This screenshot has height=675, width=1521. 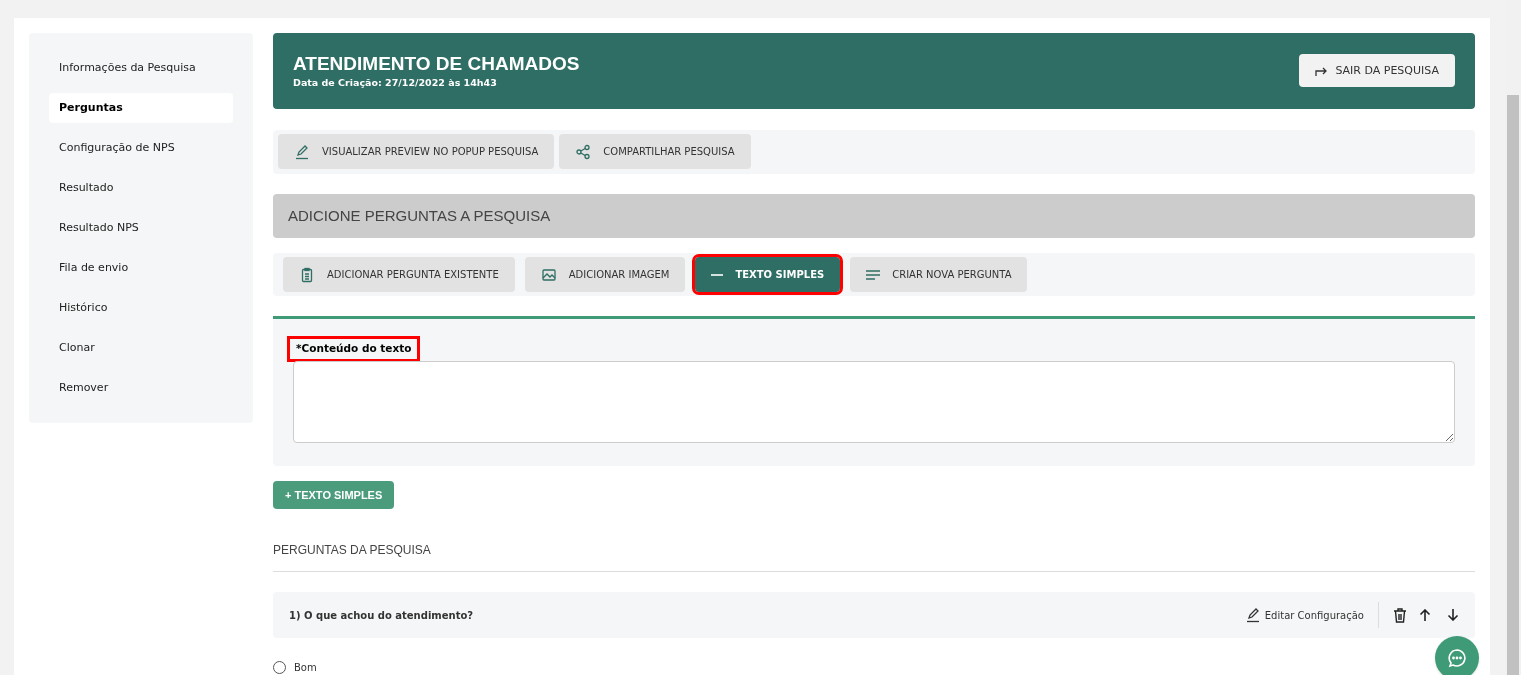 What do you see at coordinates (939, 275) in the screenshot?
I see `tool-button: CRIAR NOVA PERGUNTA` at bounding box center [939, 275].